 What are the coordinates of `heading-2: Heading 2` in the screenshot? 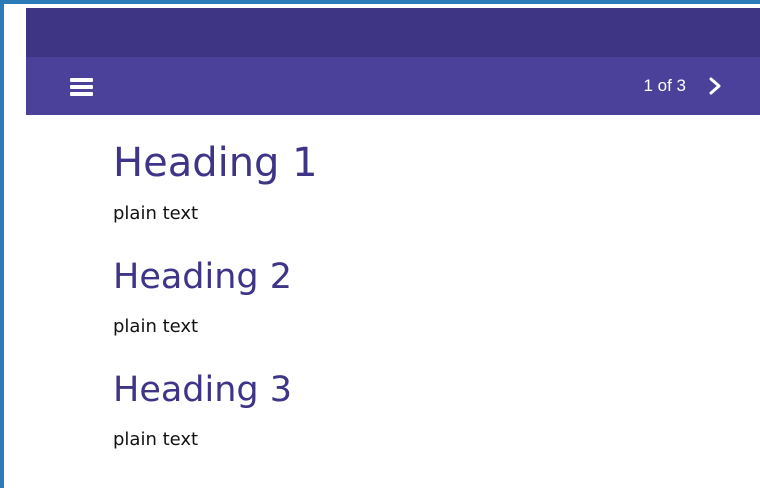 It's located at (203, 277).